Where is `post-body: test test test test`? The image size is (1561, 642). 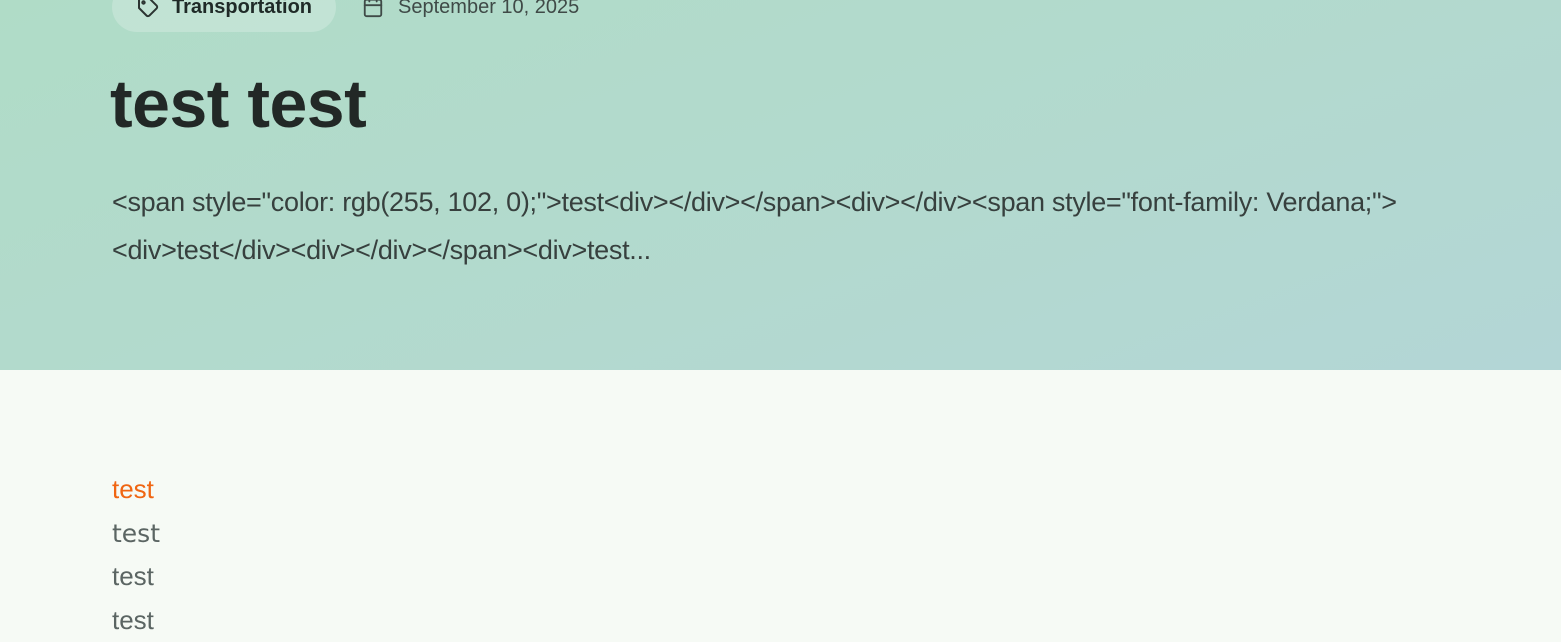
post-body: test test test test is located at coordinates (136, 555).